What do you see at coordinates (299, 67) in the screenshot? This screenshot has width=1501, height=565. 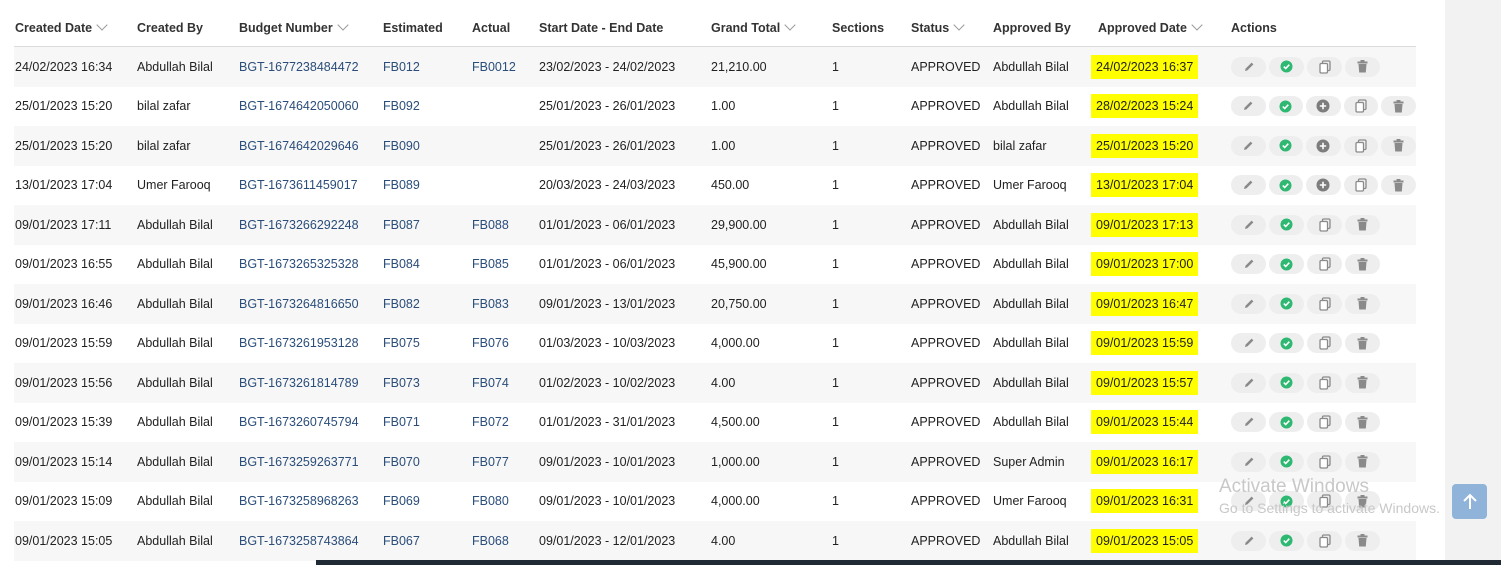 I see `budget-number-link: BGT-1677238484472` at bounding box center [299, 67].